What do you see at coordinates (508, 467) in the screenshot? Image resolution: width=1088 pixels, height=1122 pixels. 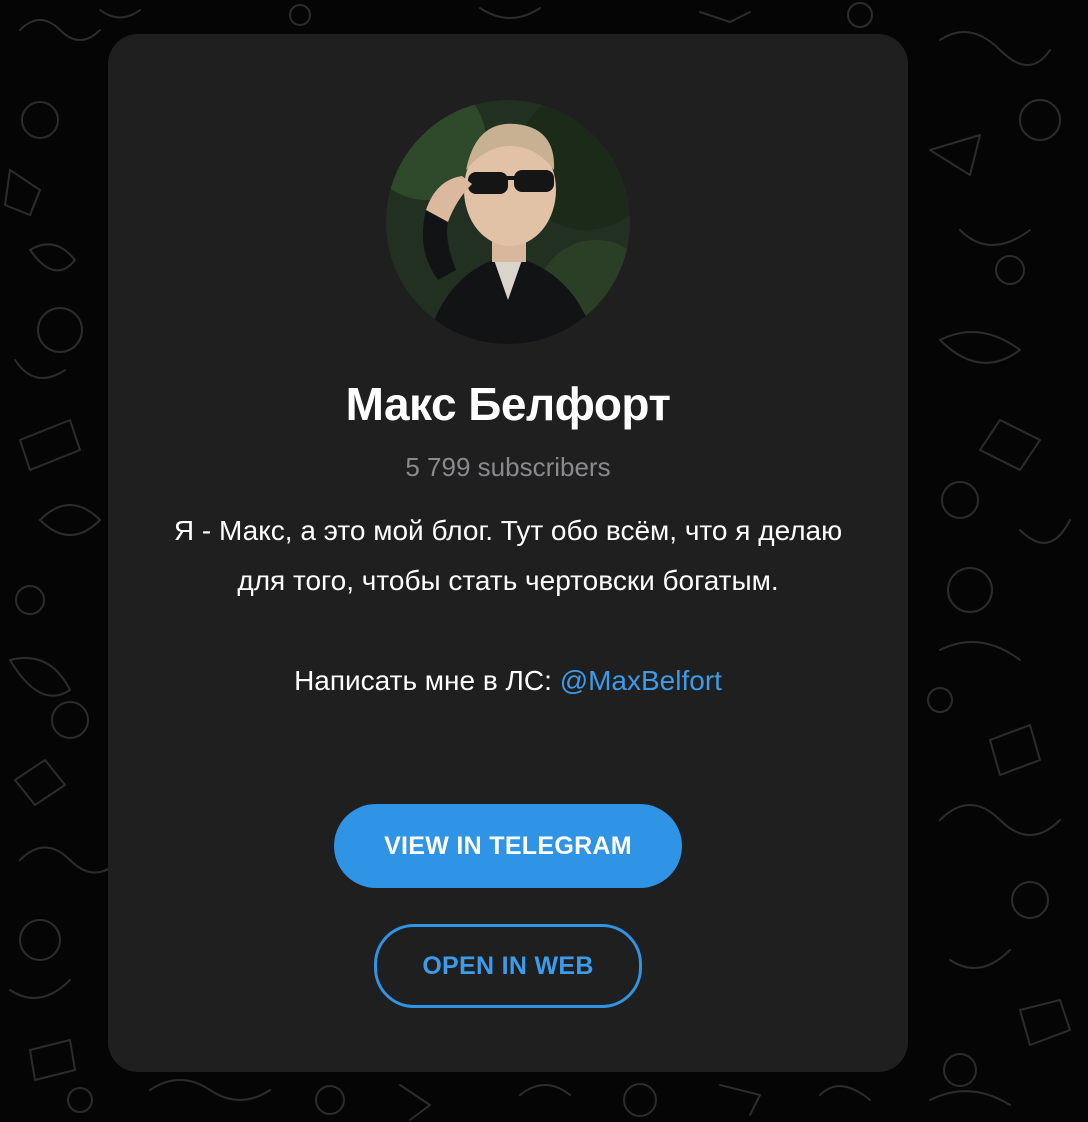 I see `subscriber-count: 5 799 subscribers` at bounding box center [508, 467].